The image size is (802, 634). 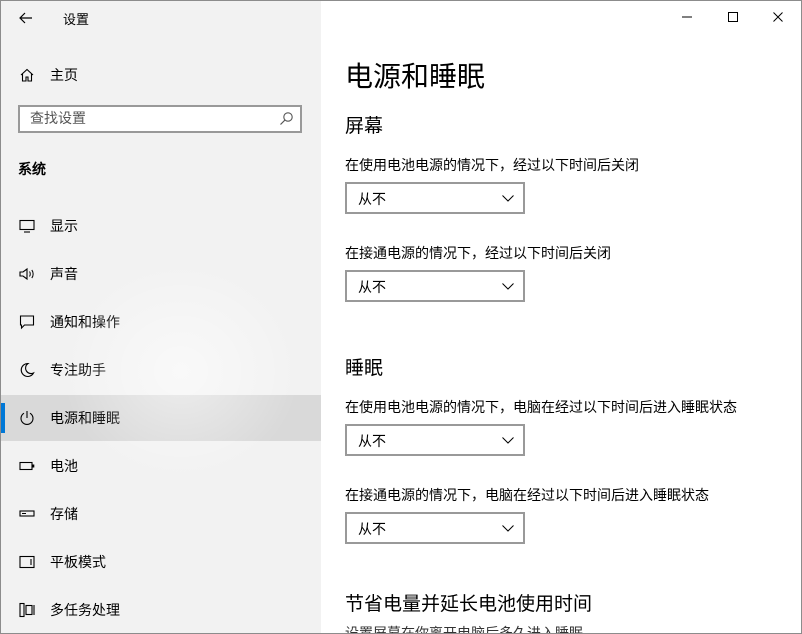 What do you see at coordinates (435, 440) in the screenshot?
I see `sleep-battery-dropdown: 从不` at bounding box center [435, 440].